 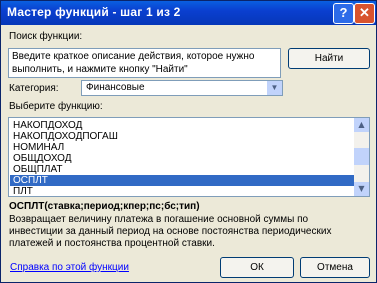 I want to click on category-select: Финансовые ▼, so click(x=182, y=88).